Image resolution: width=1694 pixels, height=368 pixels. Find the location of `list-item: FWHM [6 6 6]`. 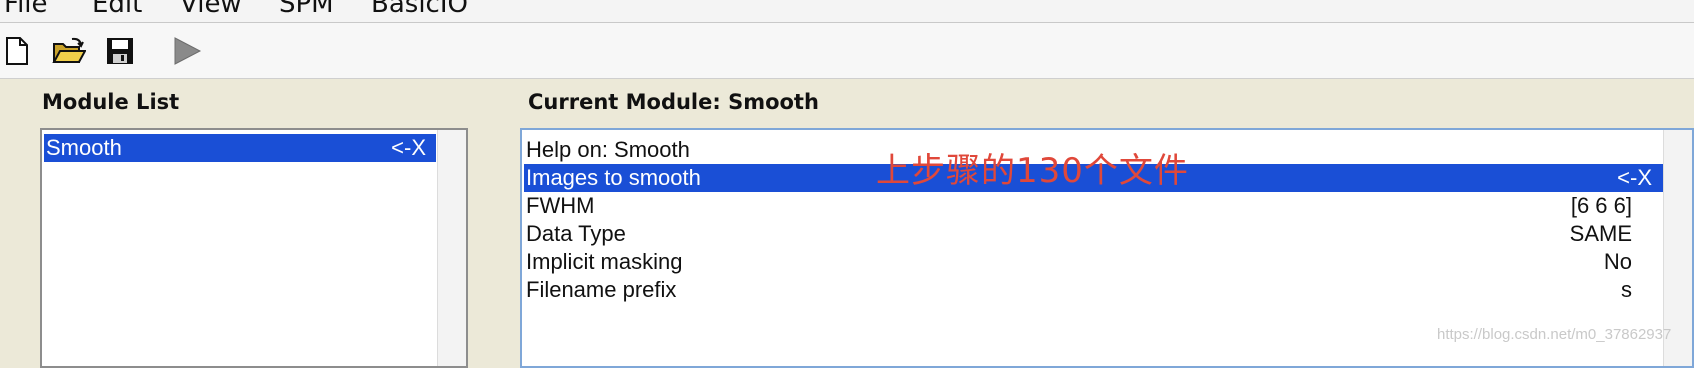

list-item: FWHM [6 6 6] is located at coordinates (1094, 206).